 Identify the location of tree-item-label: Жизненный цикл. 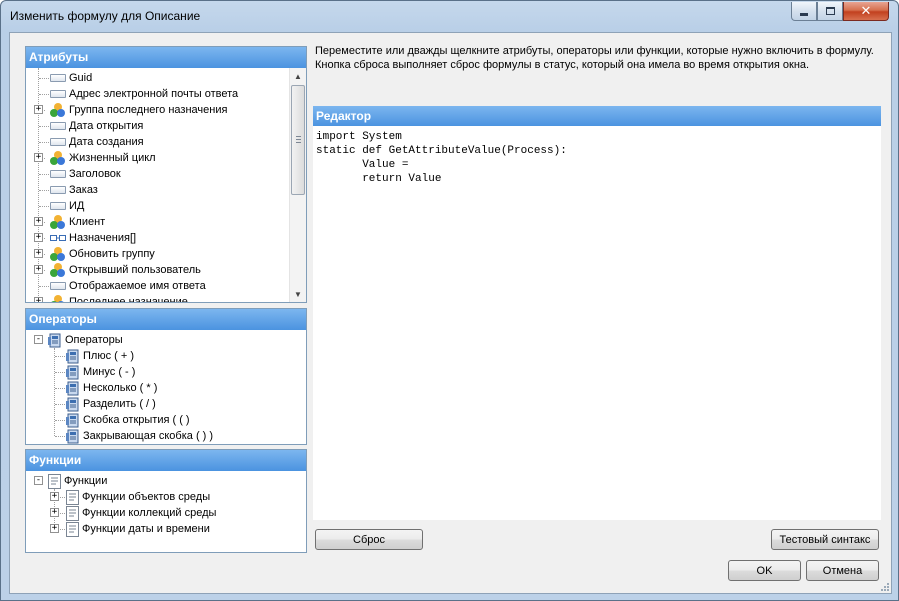
(112, 158).